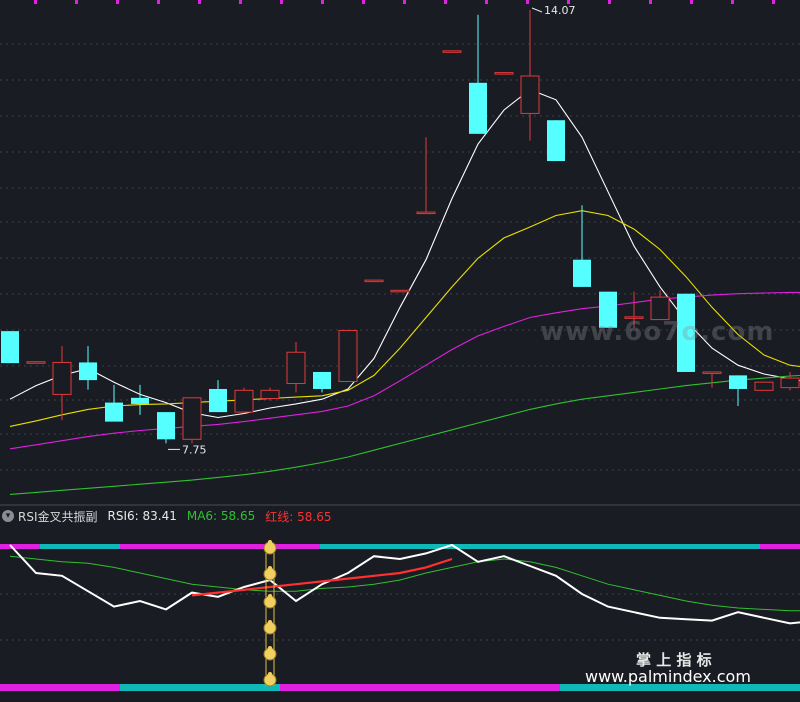 Image resolution: width=800 pixels, height=702 pixels. Describe the element at coordinates (537, 10) in the screenshot. I see `high-arrow` at that location.